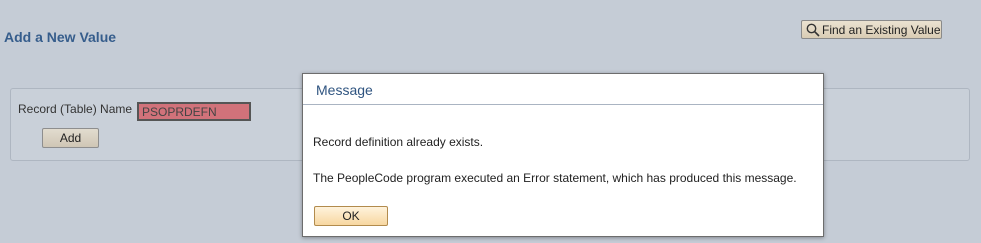 The image size is (981, 243). What do you see at coordinates (70, 138) in the screenshot?
I see `add-button: Add` at bounding box center [70, 138].